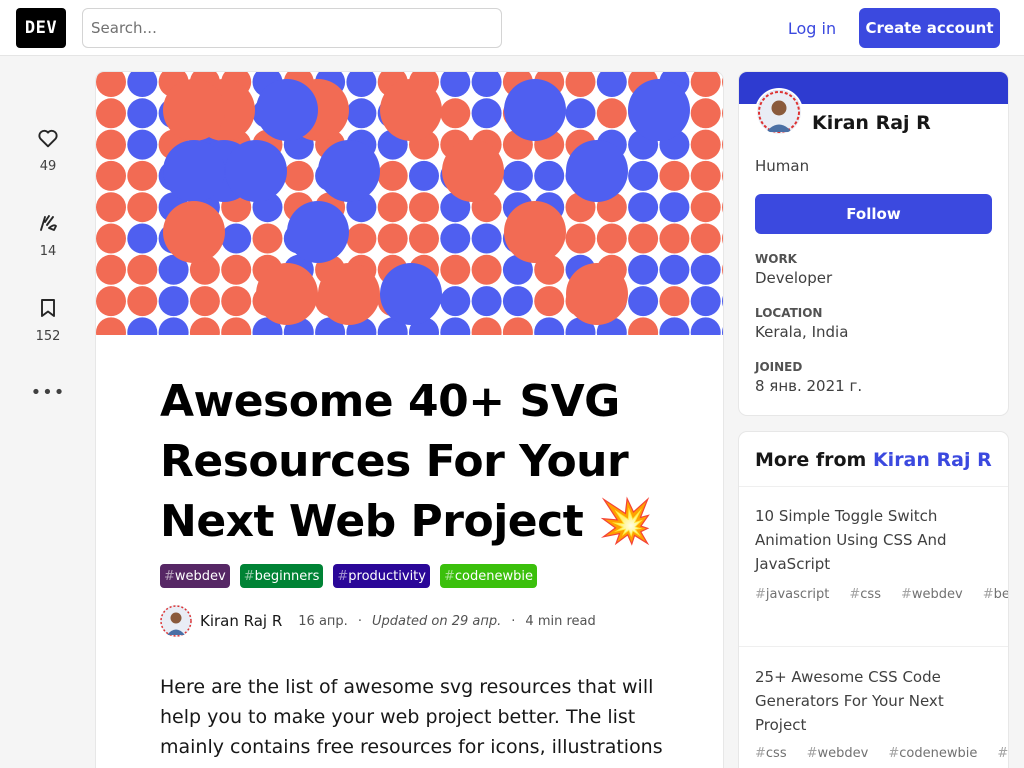 The image size is (1024, 768). I want to click on bookmark-icon, so click(48, 308).